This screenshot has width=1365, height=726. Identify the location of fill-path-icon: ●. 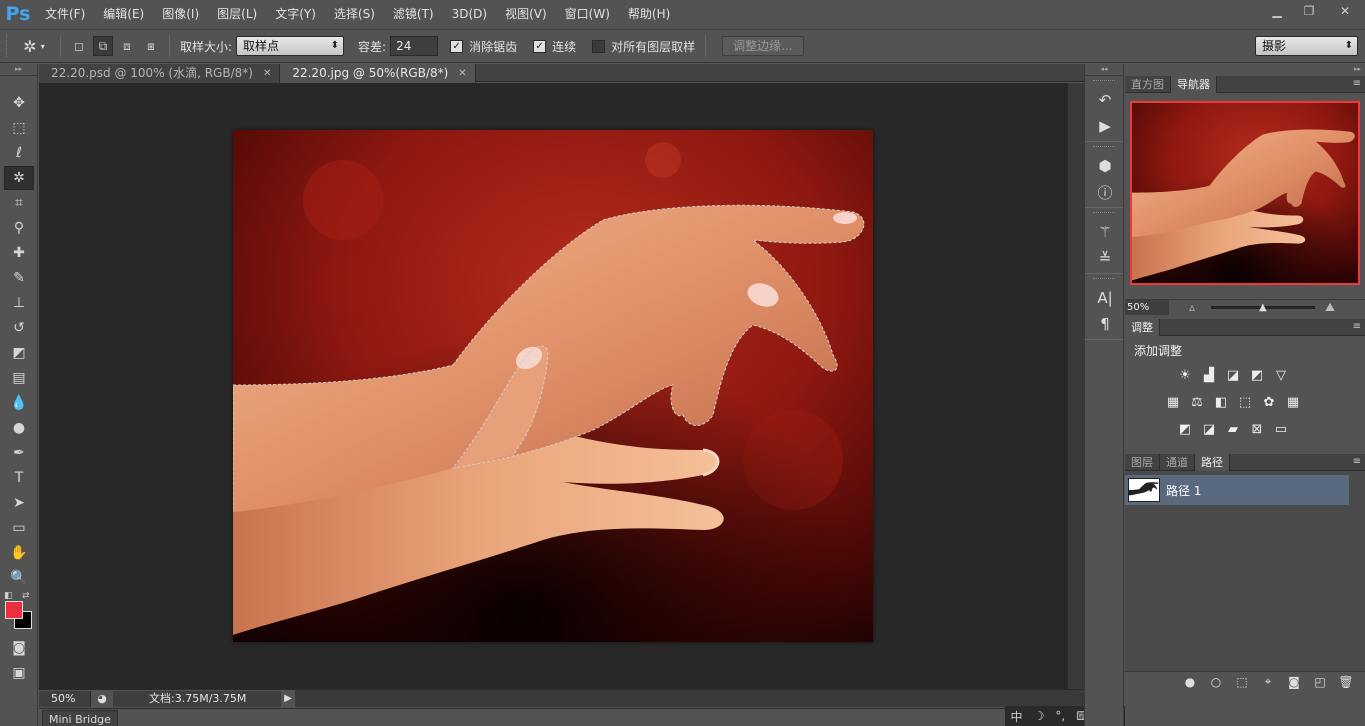
(1190, 682).